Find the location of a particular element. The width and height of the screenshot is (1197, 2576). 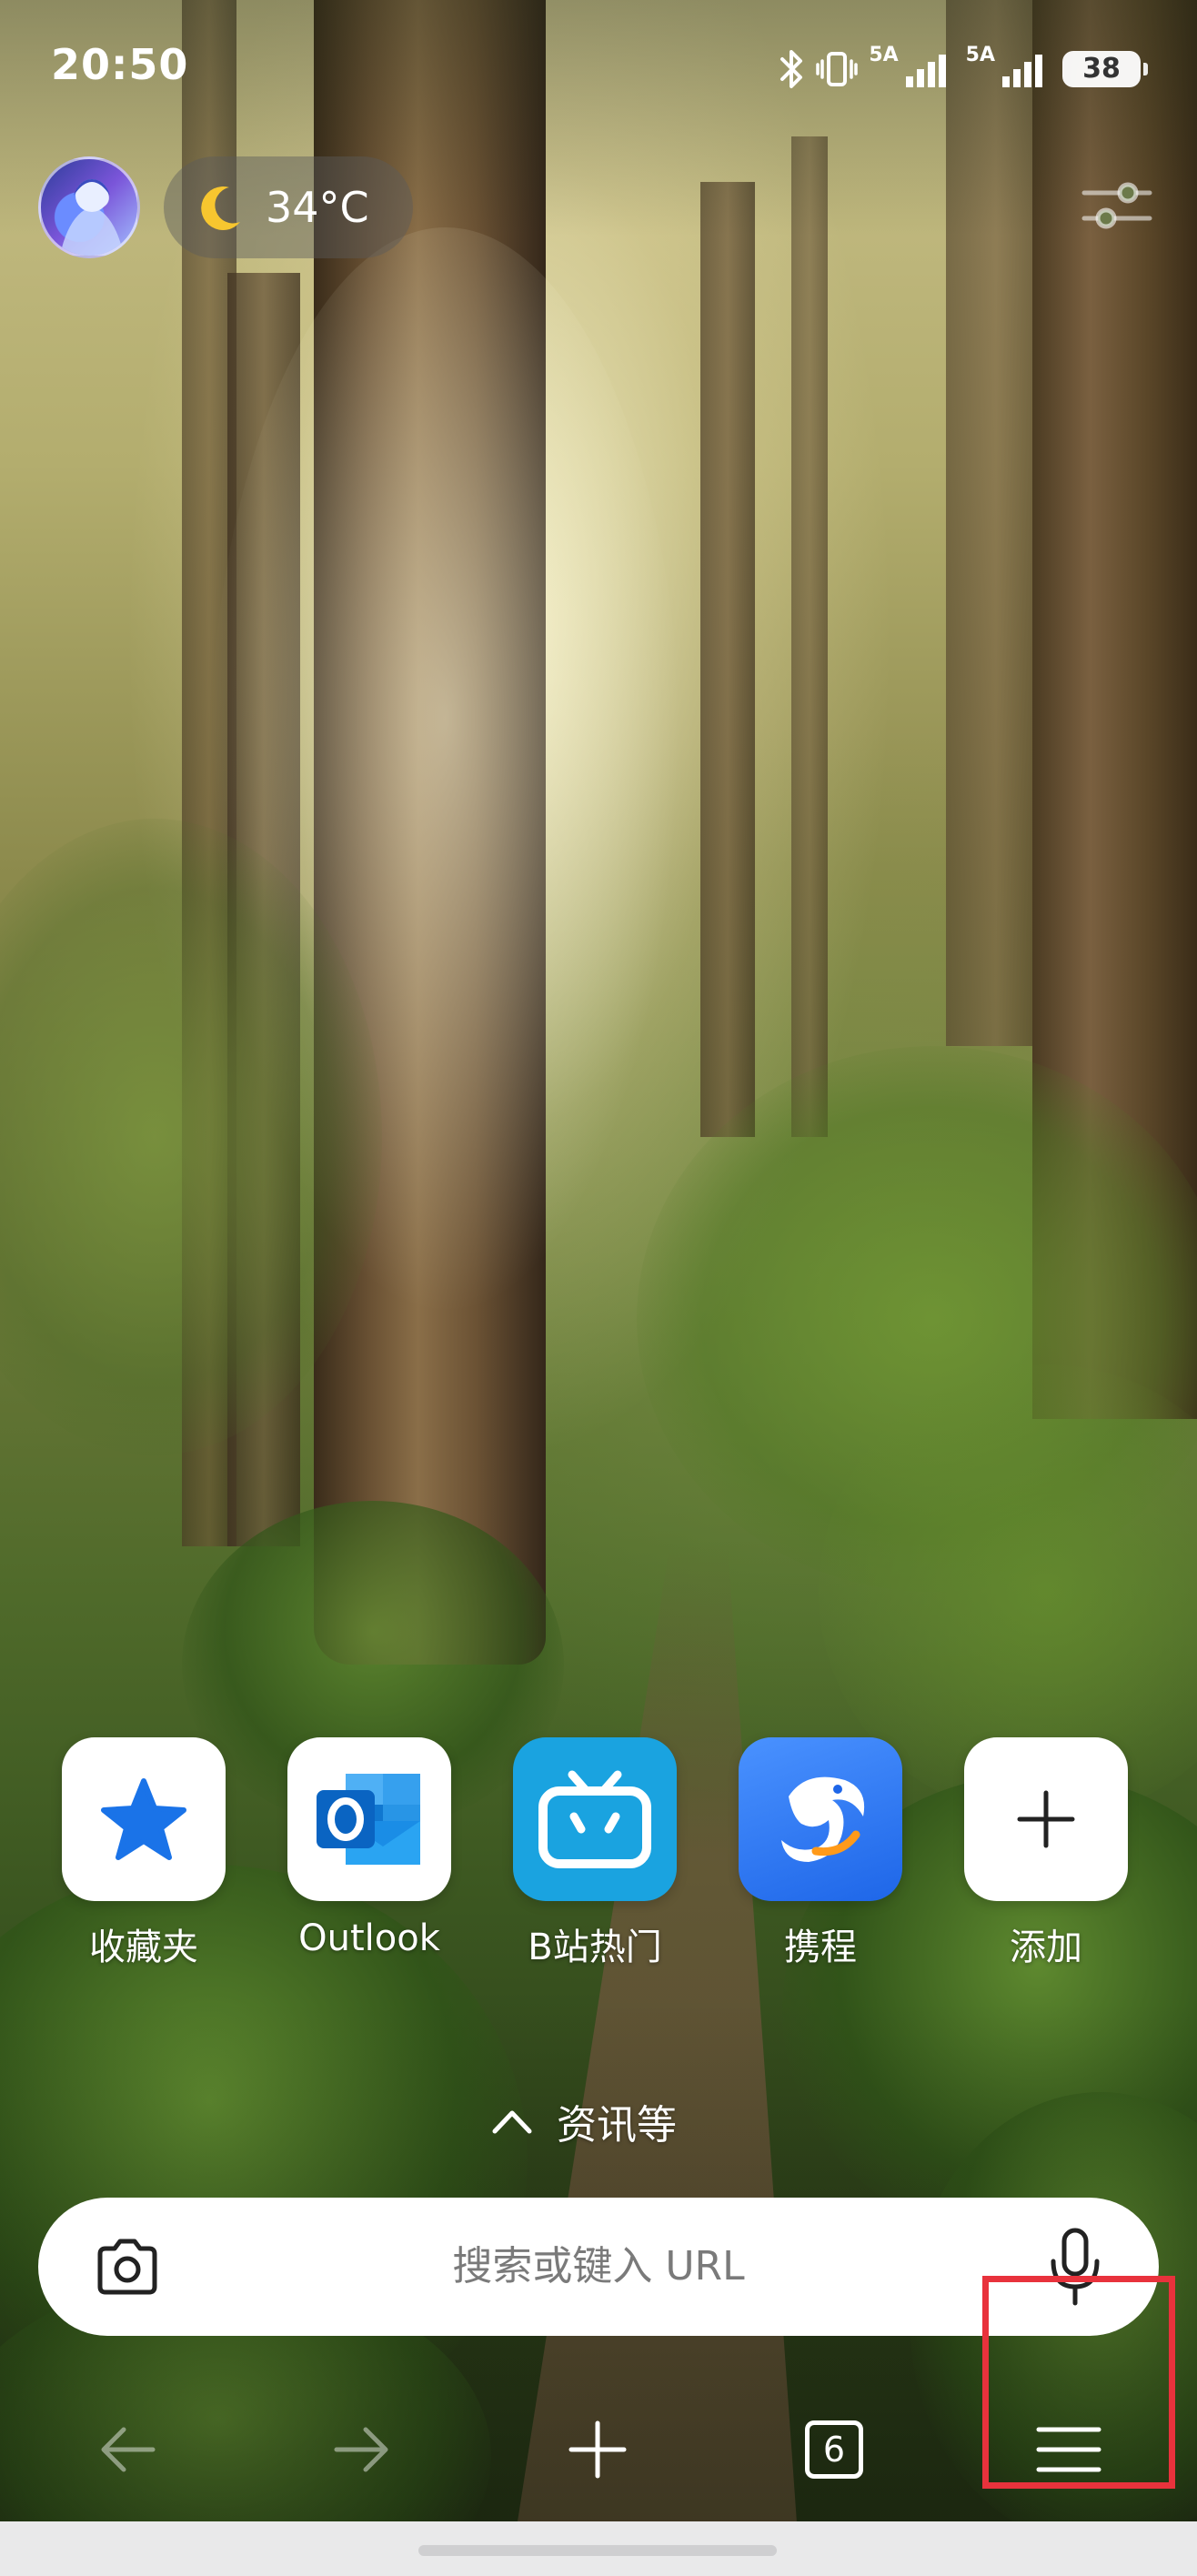

shortcut-ctrip: 携程 is located at coordinates (820, 1853).